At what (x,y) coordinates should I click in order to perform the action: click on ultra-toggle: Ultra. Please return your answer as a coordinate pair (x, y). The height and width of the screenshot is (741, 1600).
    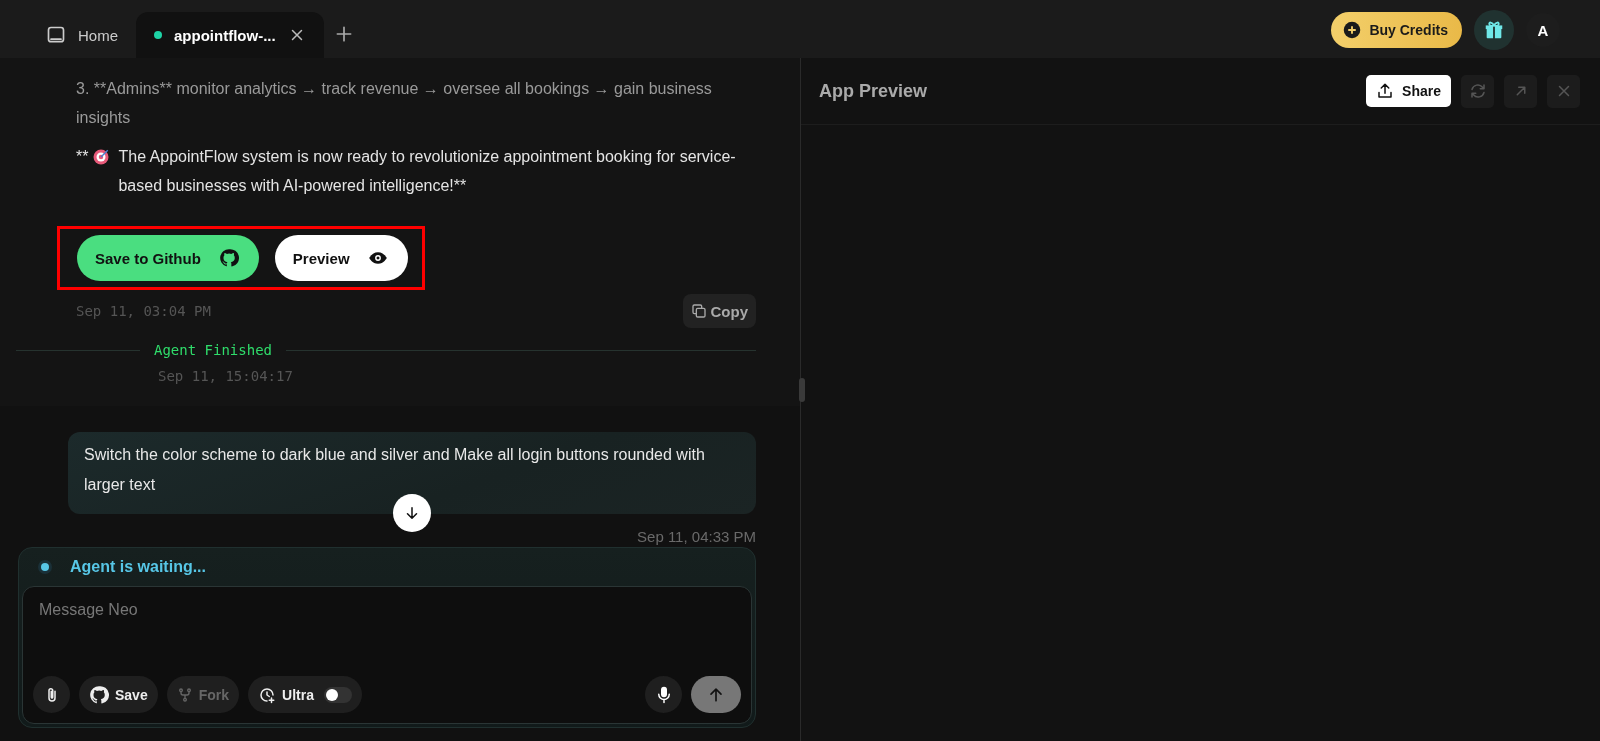
    Looking at the image, I should click on (305, 694).